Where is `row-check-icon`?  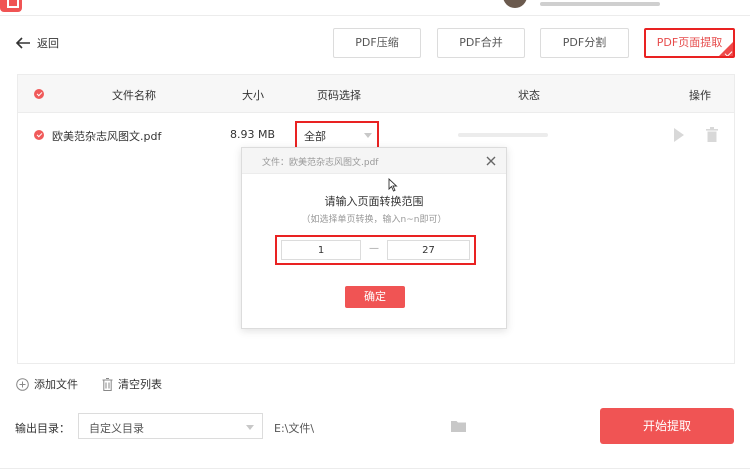
row-check-icon is located at coordinates (39, 135).